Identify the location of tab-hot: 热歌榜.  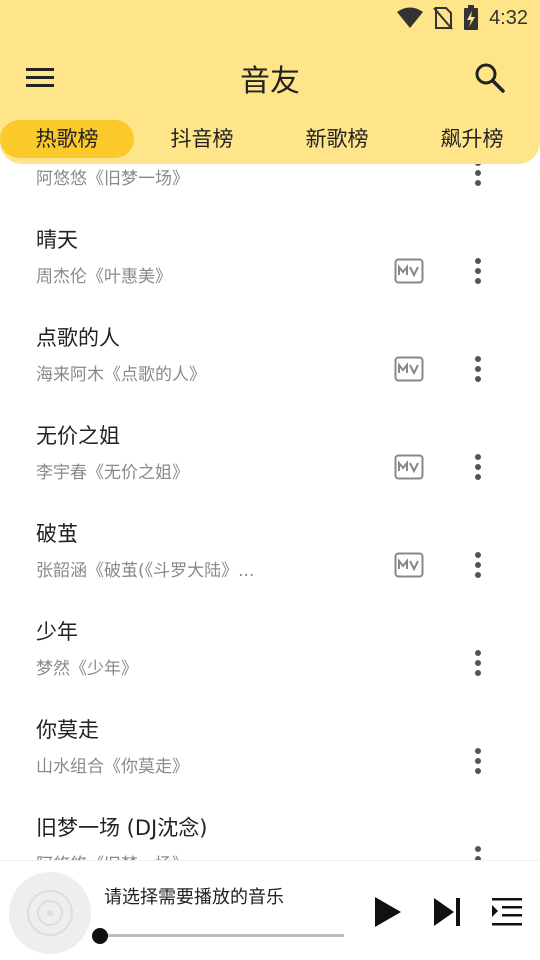
(67, 139).